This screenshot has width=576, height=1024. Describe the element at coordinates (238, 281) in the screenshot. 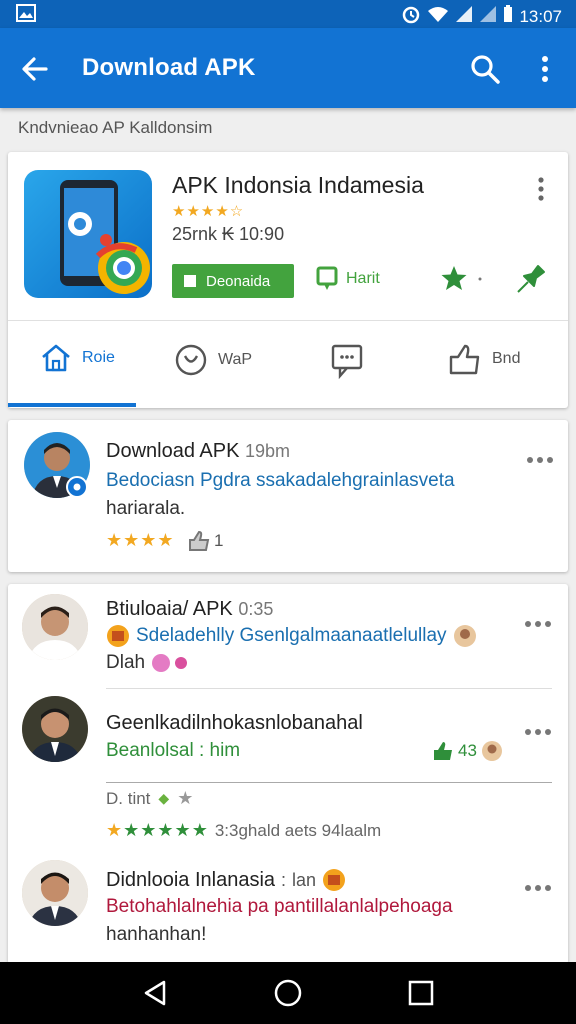

I see `download-label: Deonaida` at that location.